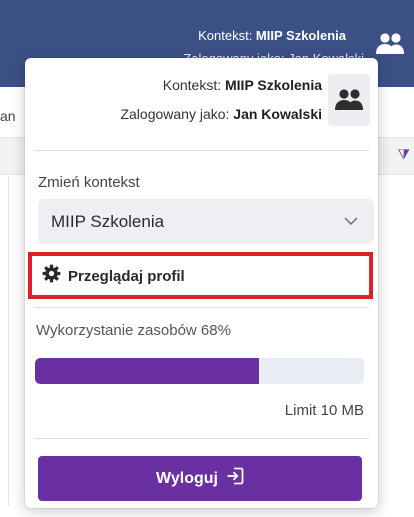 This screenshot has width=414, height=517. What do you see at coordinates (133, 330) in the screenshot?
I see `storage-usage-label: Wykorzystanie zasobów 68%` at bounding box center [133, 330].